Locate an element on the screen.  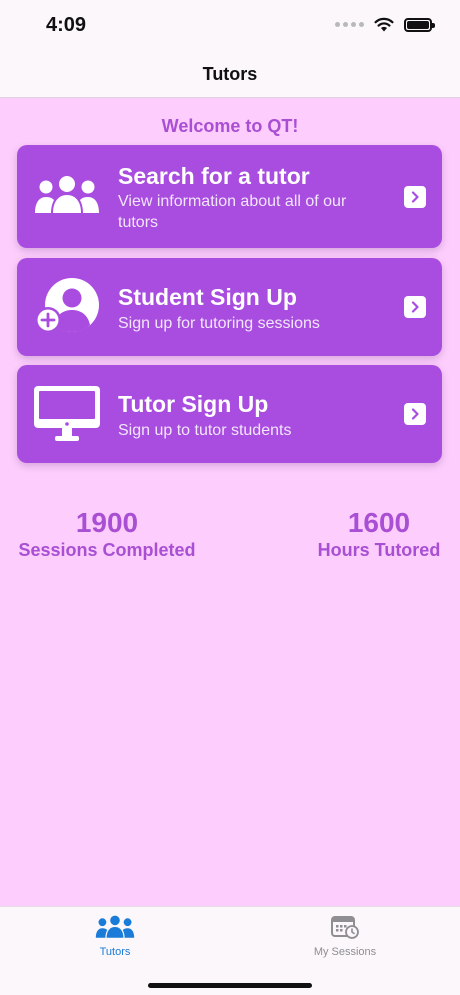
sessions-completed-stat: 1900 Sessions Completed is located at coordinates (107, 534).